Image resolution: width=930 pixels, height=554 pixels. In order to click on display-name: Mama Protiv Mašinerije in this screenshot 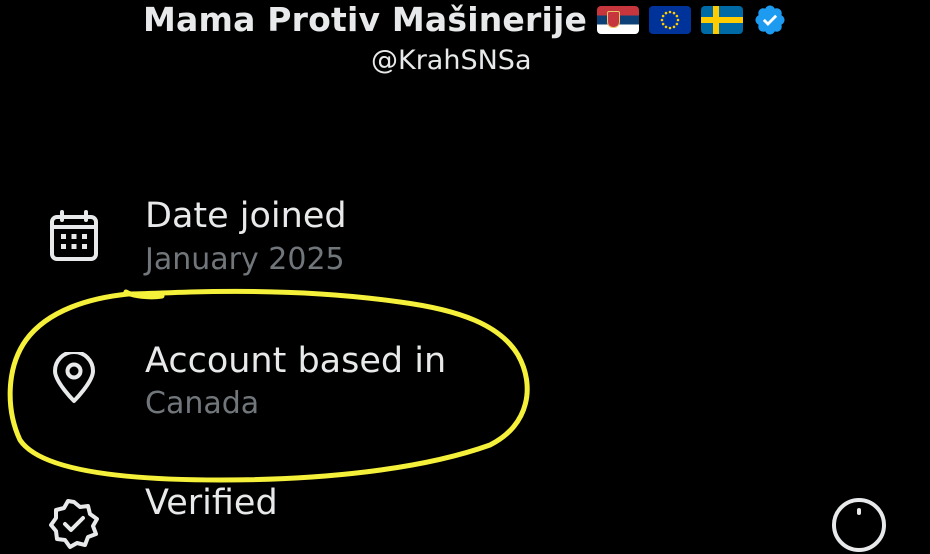, I will do `click(365, 19)`.